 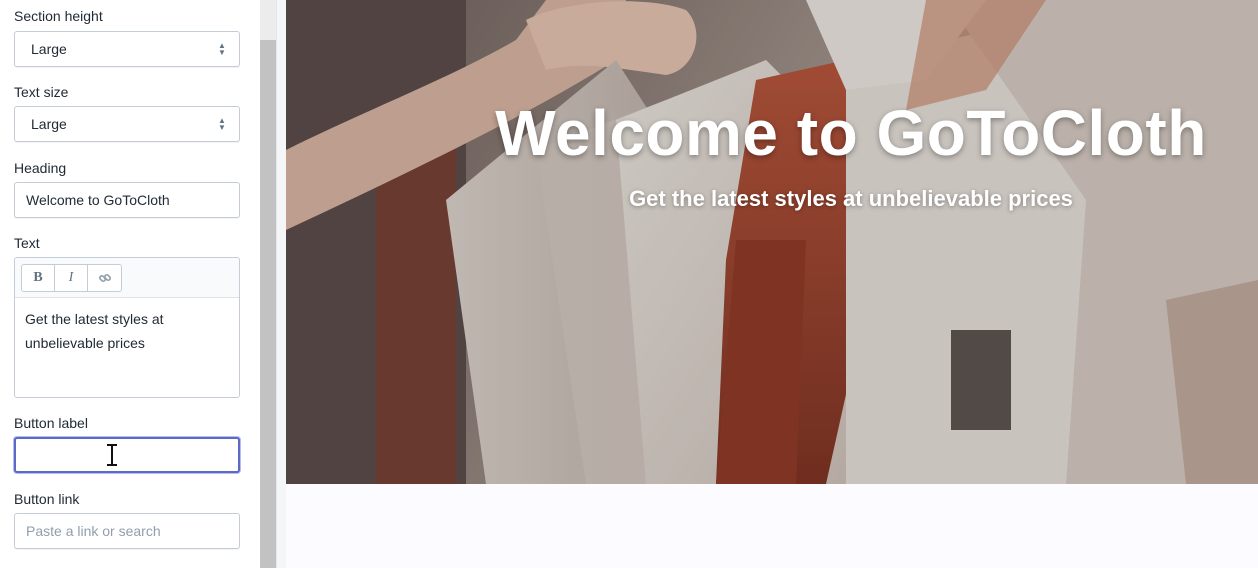 What do you see at coordinates (49, 49) in the screenshot?
I see `section-height-value: Large` at bounding box center [49, 49].